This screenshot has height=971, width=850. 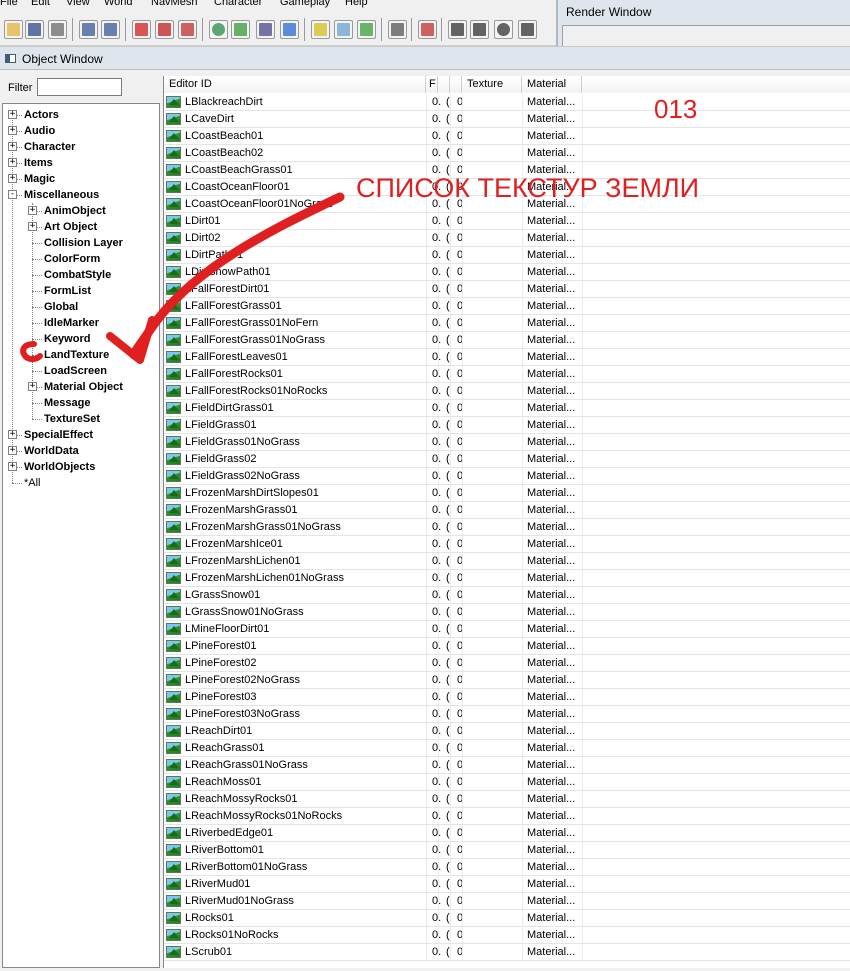 What do you see at coordinates (41, 115) in the screenshot?
I see `tree-item-actors: Actors` at bounding box center [41, 115].